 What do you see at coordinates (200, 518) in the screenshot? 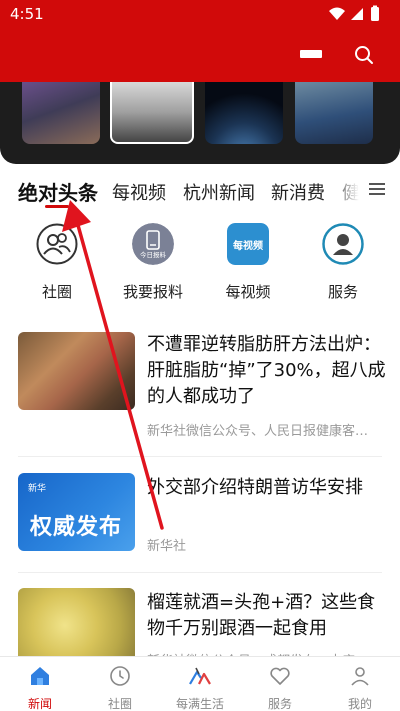
I see `news-item: 新华 权威发布 外交部介绍特朗普访华安排 新华社` at bounding box center [200, 518].